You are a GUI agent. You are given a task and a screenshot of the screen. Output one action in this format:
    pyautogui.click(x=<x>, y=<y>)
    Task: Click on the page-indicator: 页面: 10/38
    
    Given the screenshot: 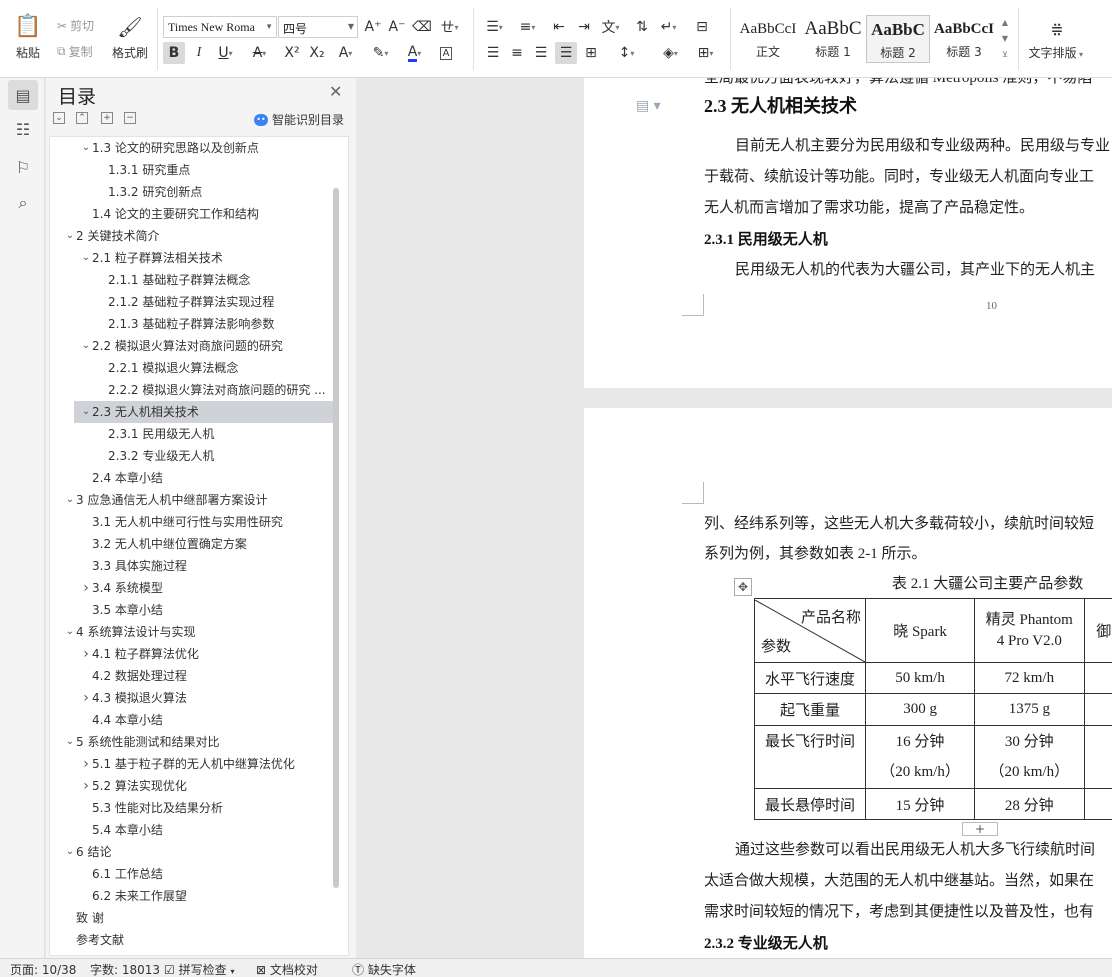 What is the action you would take?
    pyautogui.click(x=43, y=969)
    